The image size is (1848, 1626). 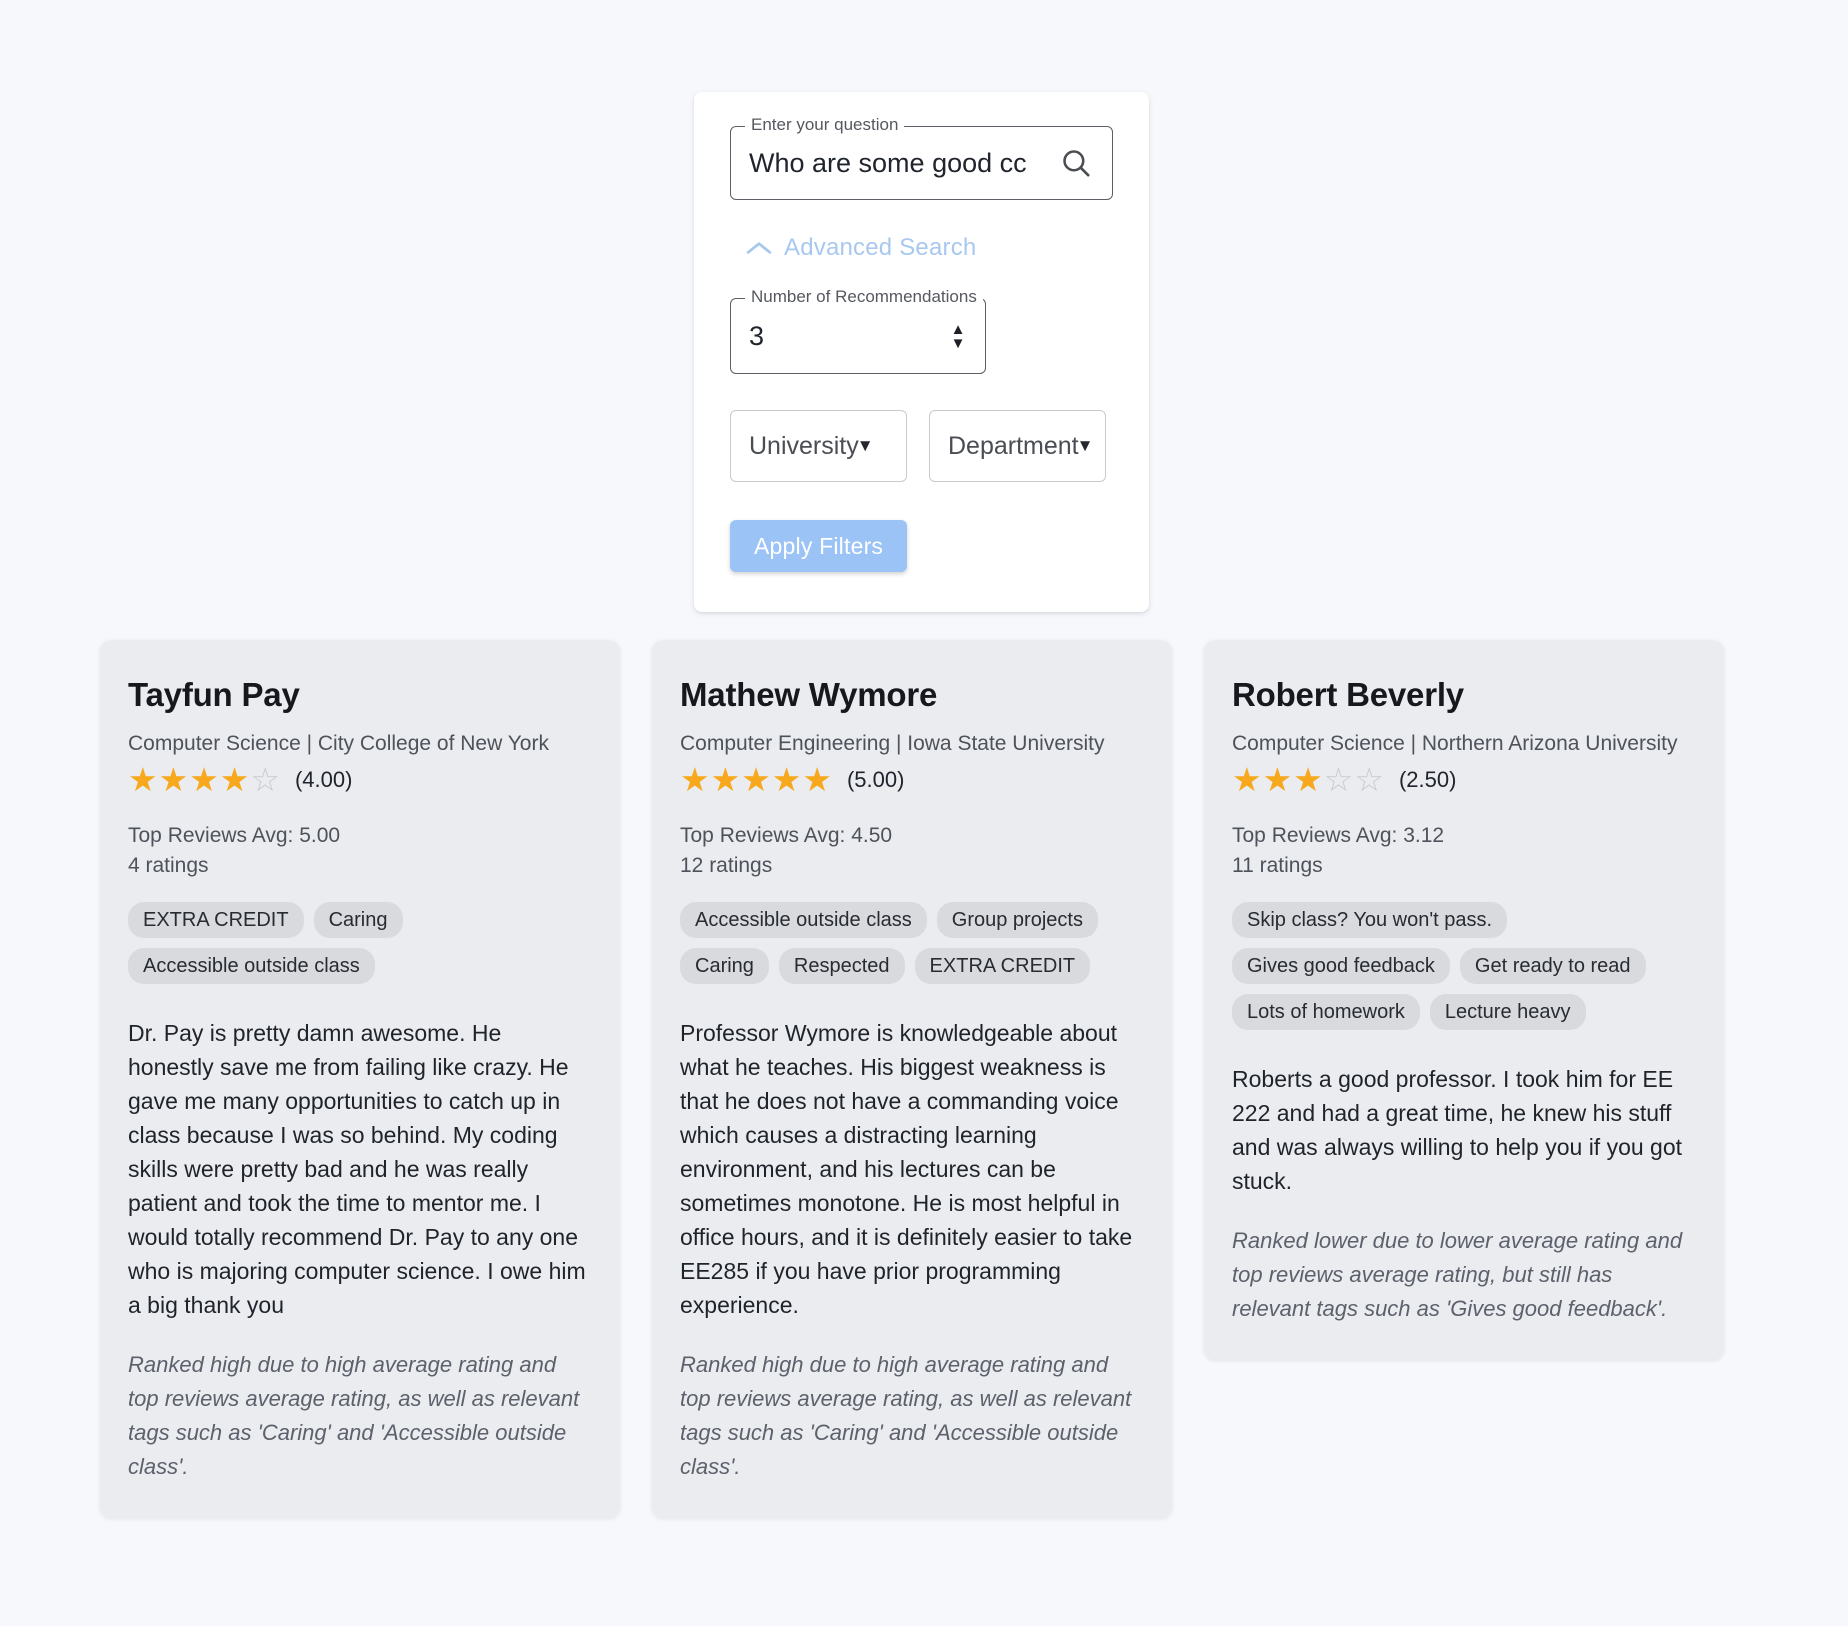 I want to click on tag-chip: Group projects, so click(x=1017, y=920).